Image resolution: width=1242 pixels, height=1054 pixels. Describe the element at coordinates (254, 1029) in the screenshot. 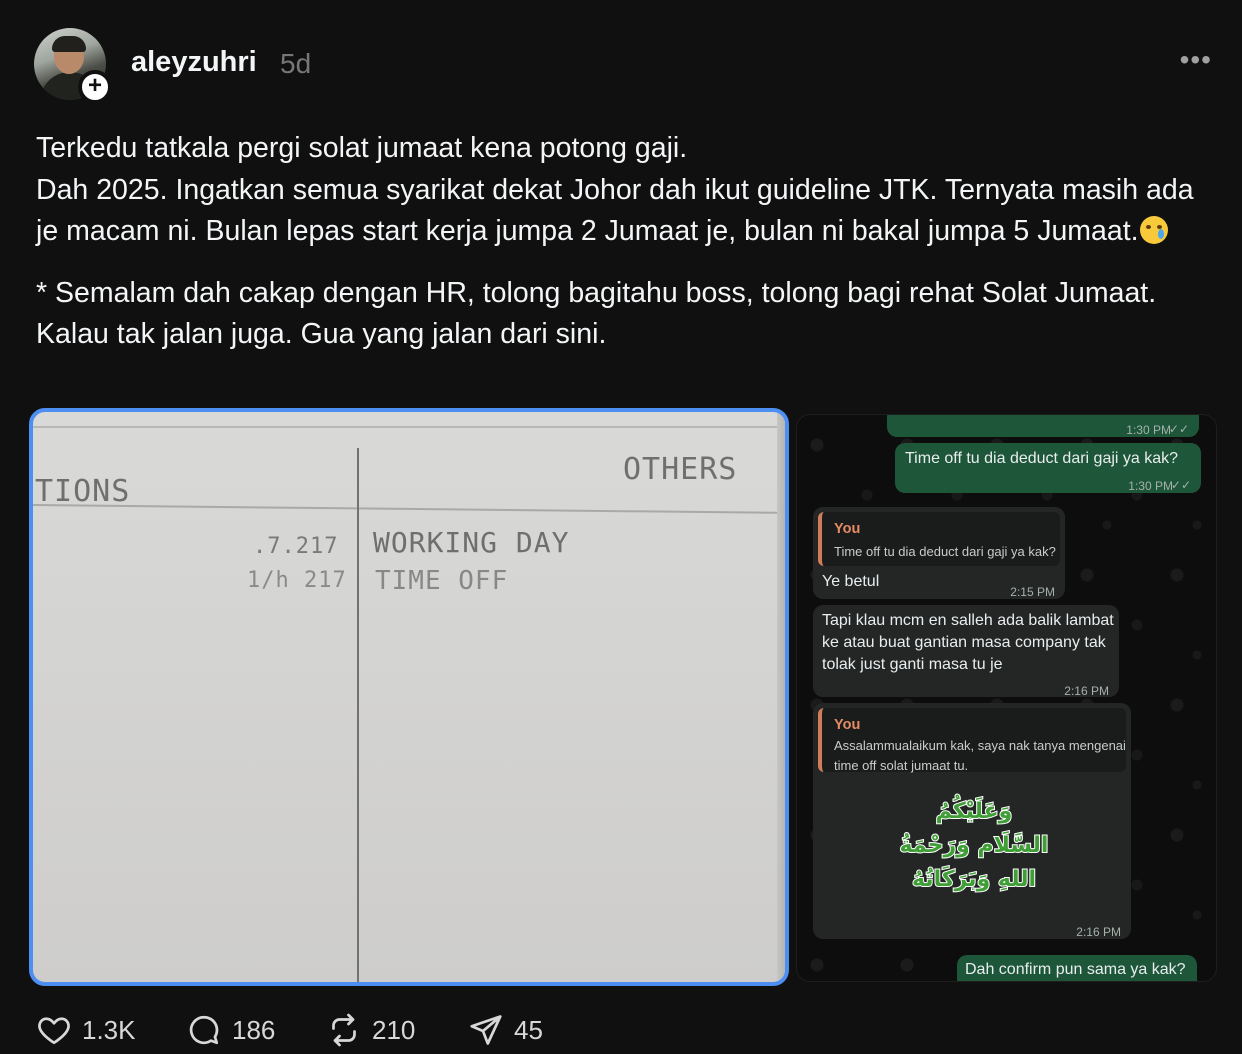

I see `comment-count: 186` at that location.